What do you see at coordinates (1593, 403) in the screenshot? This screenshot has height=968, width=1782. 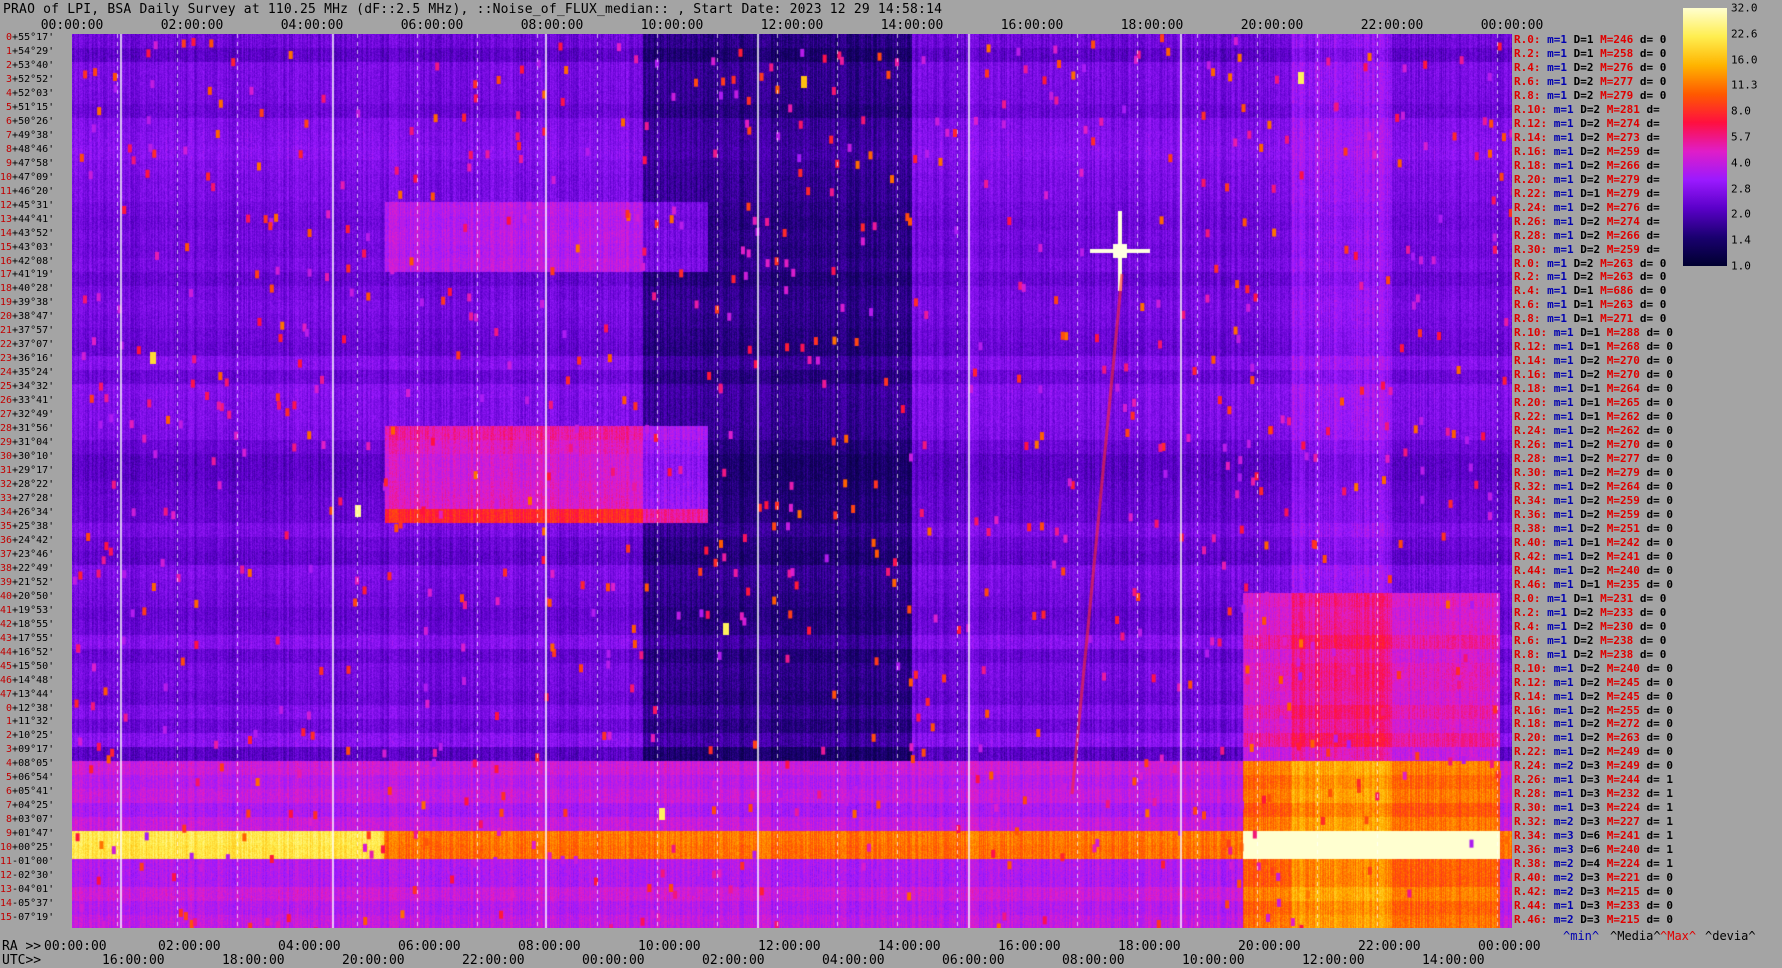 I see `row-stat: R.20: m=1 D=1 M=265 d= 0` at bounding box center [1593, 403].